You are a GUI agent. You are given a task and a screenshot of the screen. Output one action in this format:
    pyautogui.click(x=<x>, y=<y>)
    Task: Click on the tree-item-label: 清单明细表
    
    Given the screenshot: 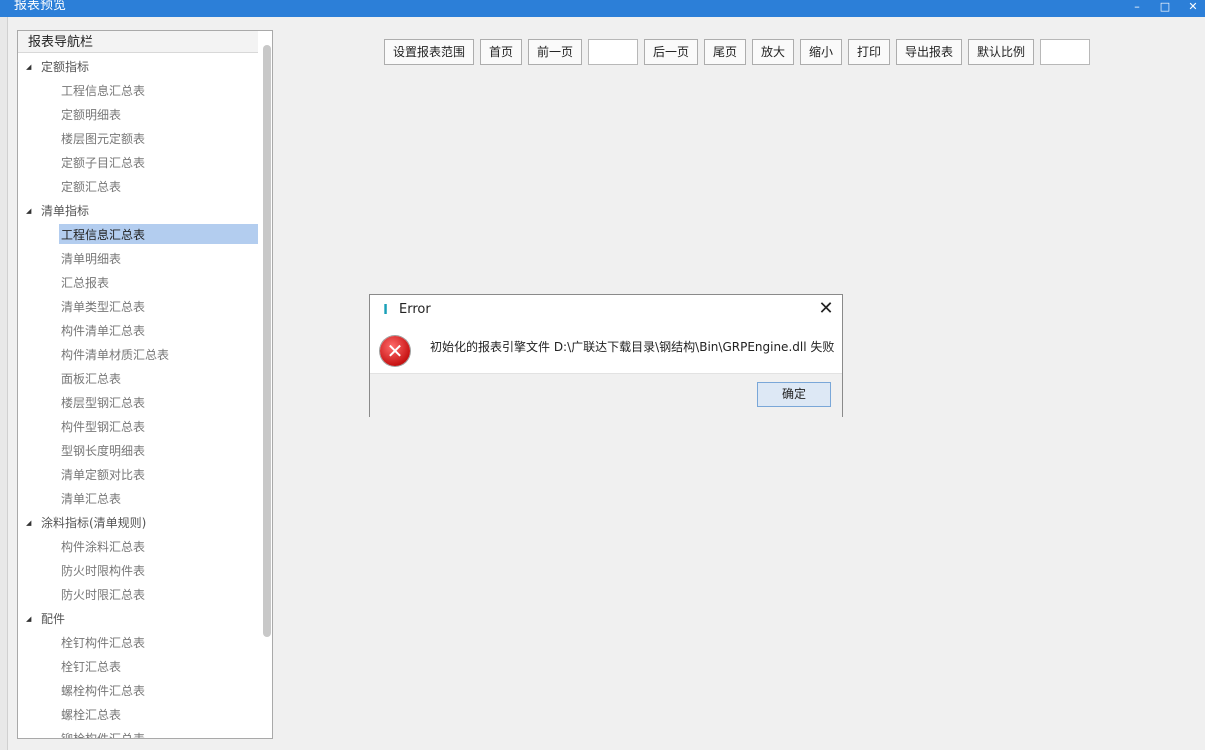 What is the action you would take?
    pyautogui.click(x=91, y=259)
    